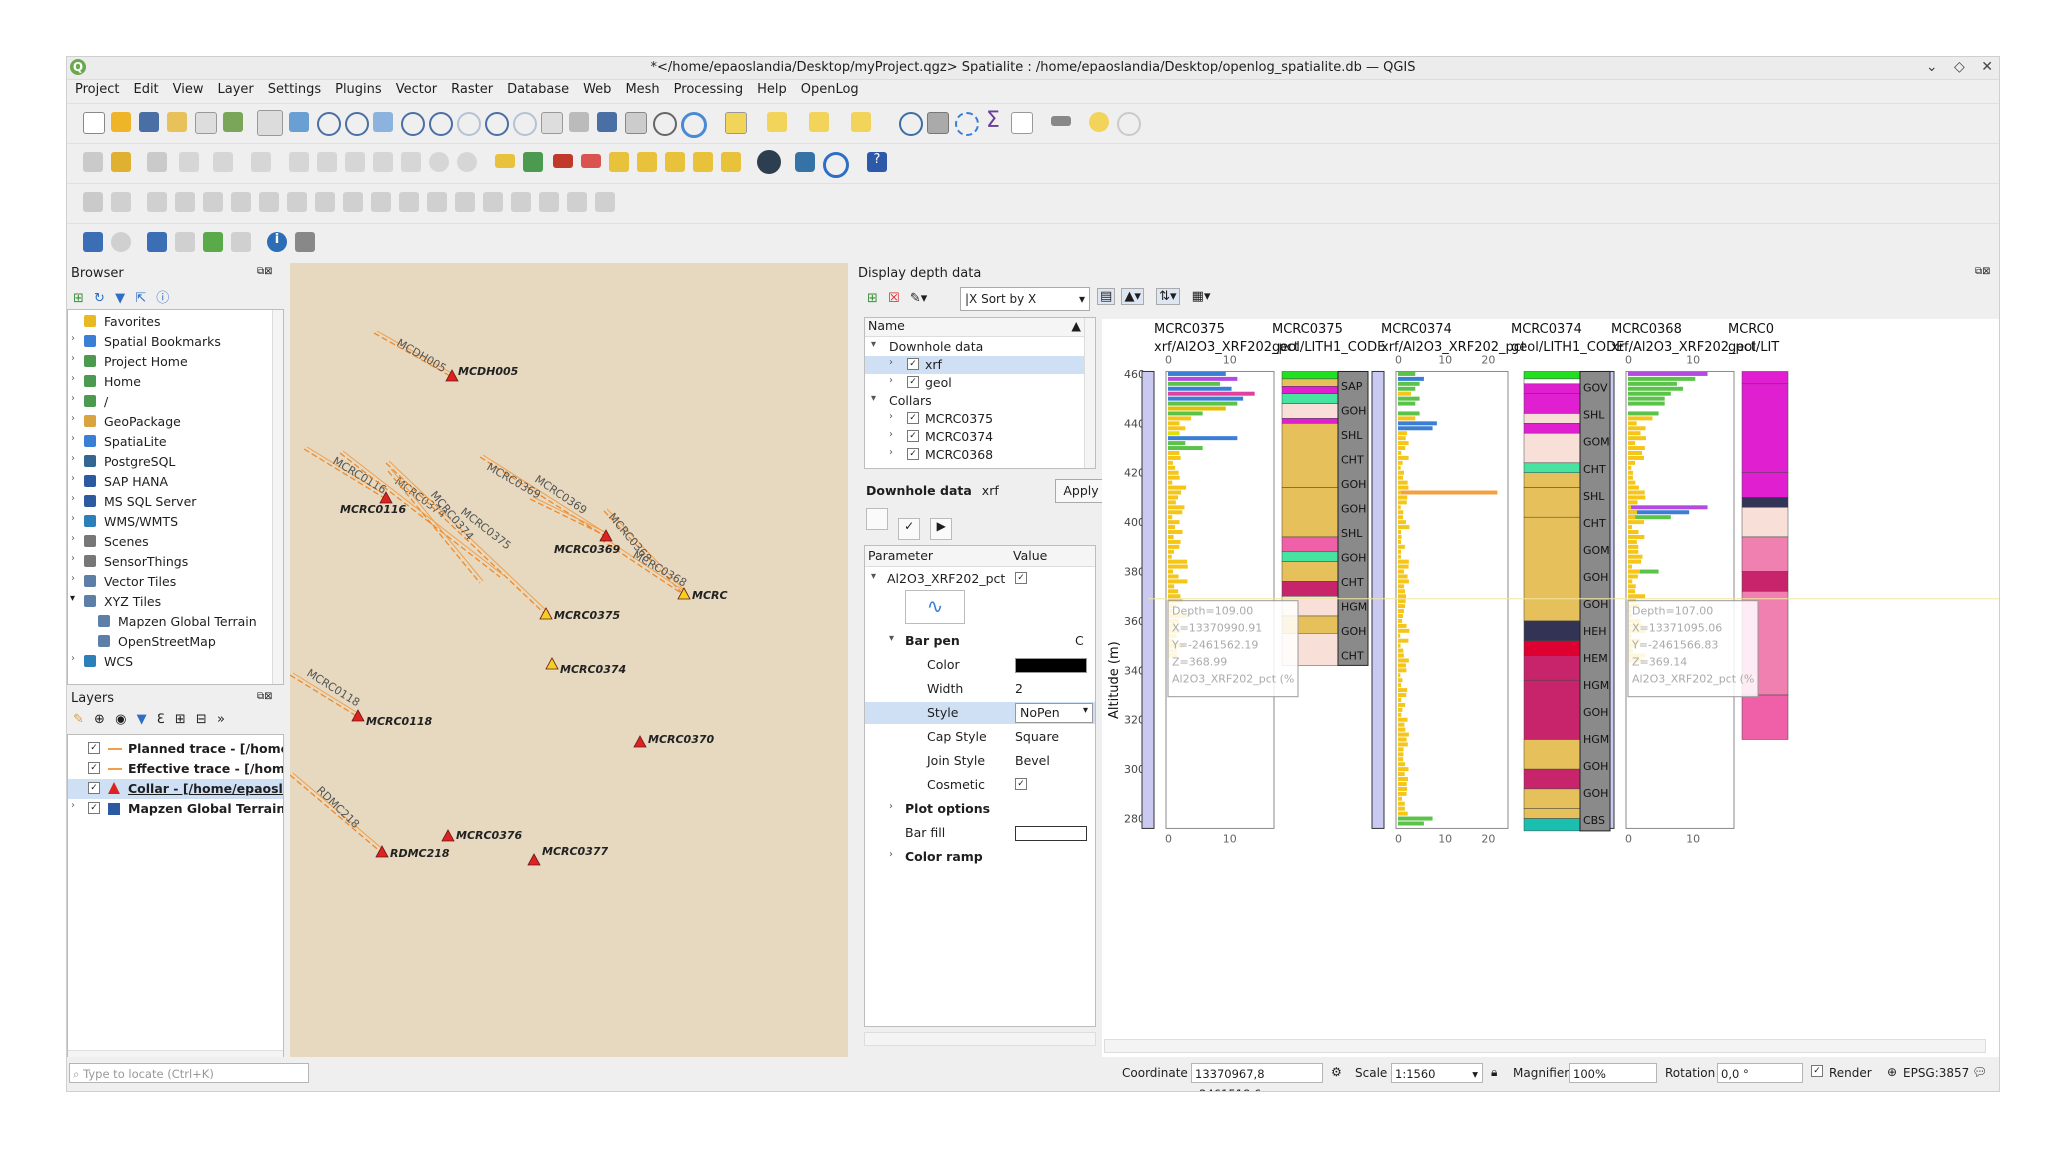 The width and height of the screenshot is (2048, 1160). I want to click on rotate-point-symbols-icon, so click(549, 202).